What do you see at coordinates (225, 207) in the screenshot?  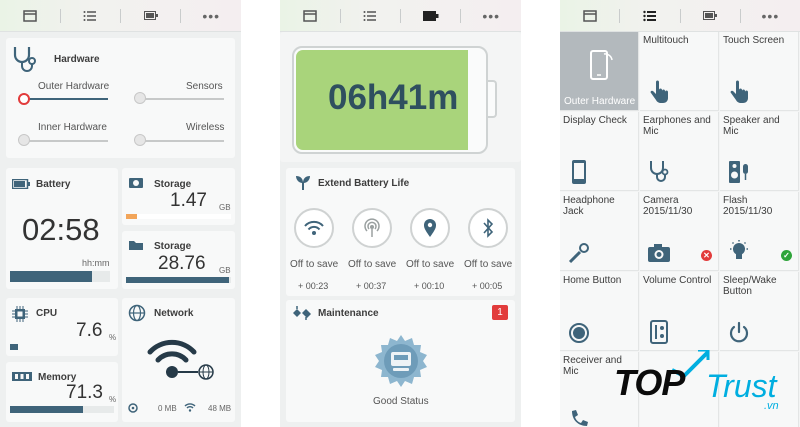 I see `storage-unit-1: GB` at bounding box center [225, 207].